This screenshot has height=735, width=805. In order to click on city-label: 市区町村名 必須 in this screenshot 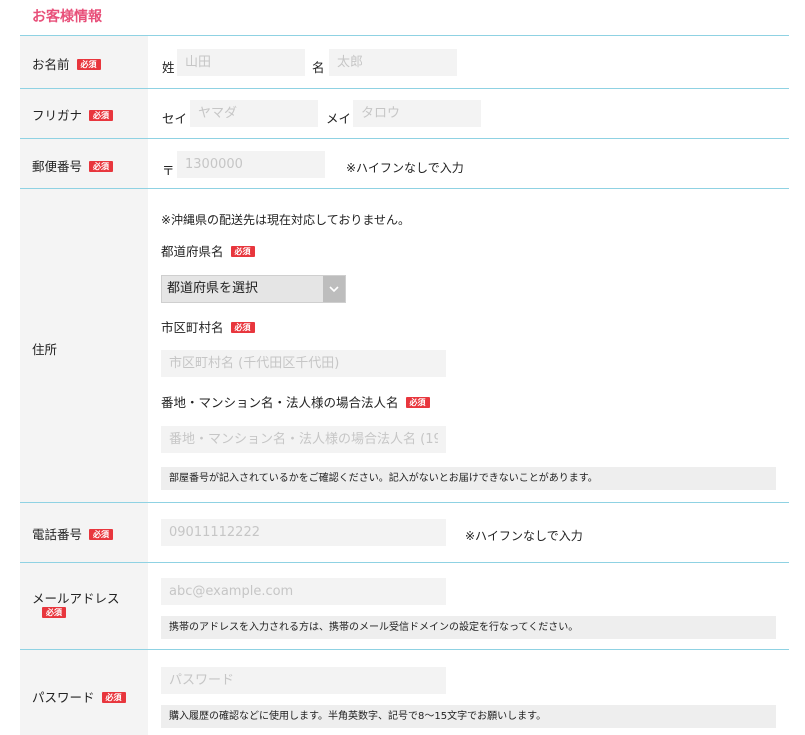, I will do `click(208, 326)`.